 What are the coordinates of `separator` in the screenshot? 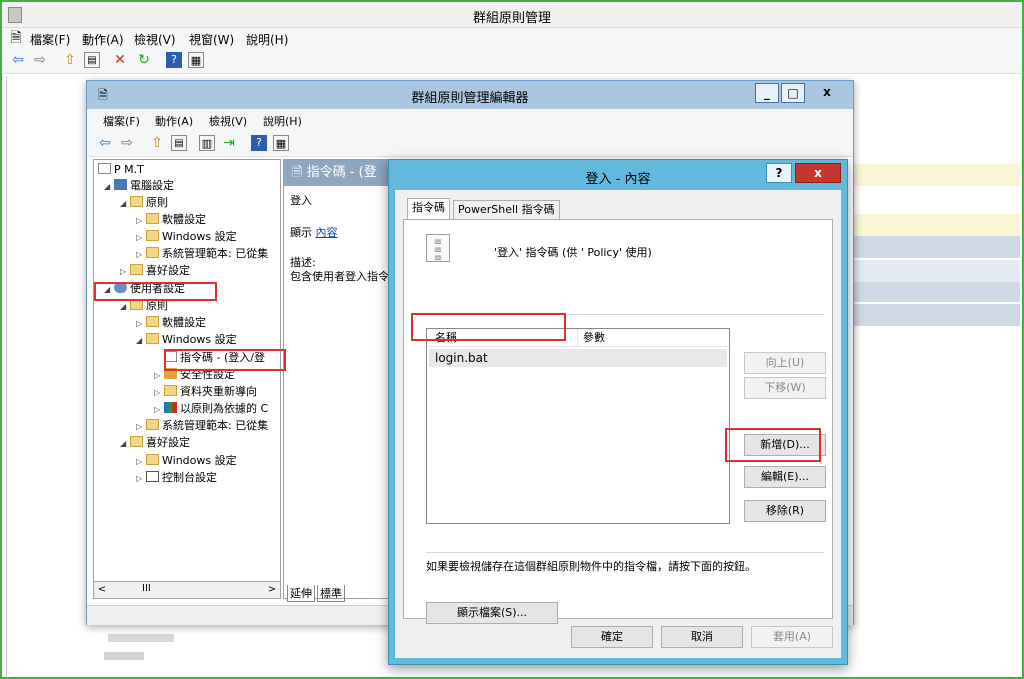 It's located at (625, 552).